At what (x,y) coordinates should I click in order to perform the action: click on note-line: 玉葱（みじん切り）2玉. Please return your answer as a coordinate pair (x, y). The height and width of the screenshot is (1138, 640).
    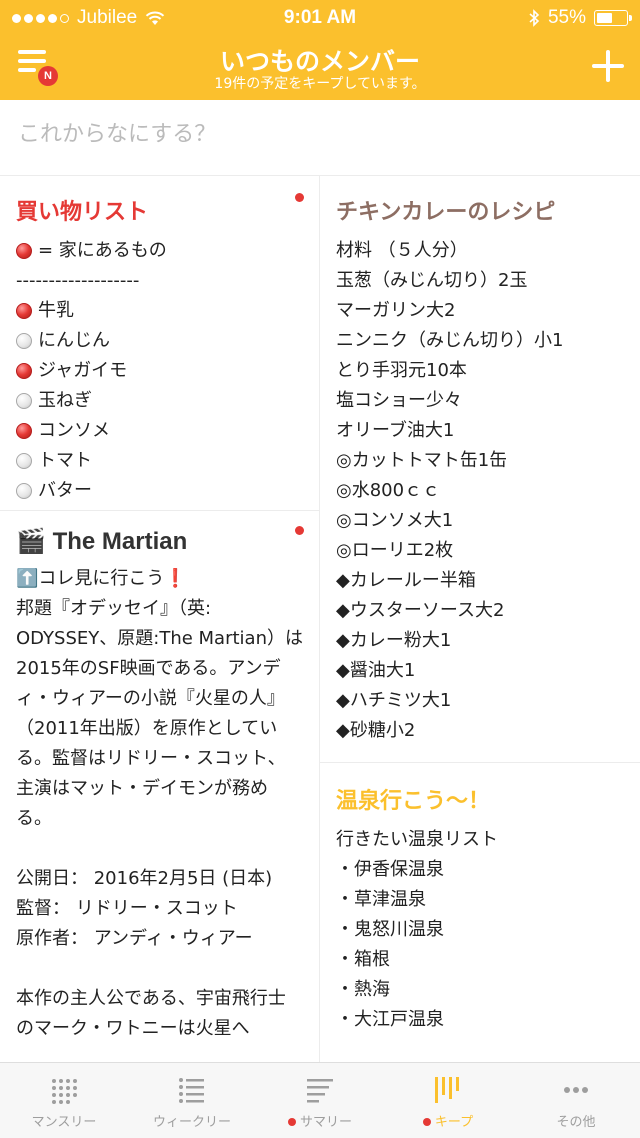
    Looking at the image, I should click on (432, 280).